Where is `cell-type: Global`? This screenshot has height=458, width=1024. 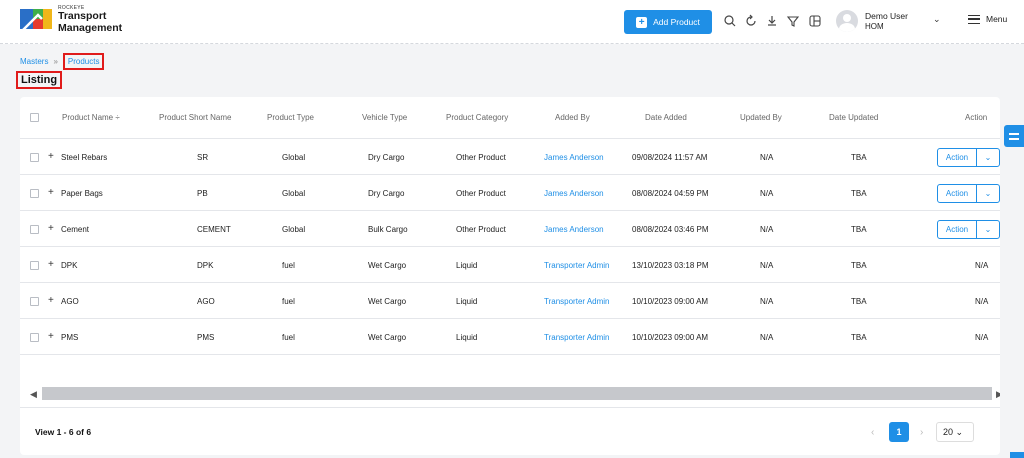 cell-type: Global is located at coordinates (294, 157).